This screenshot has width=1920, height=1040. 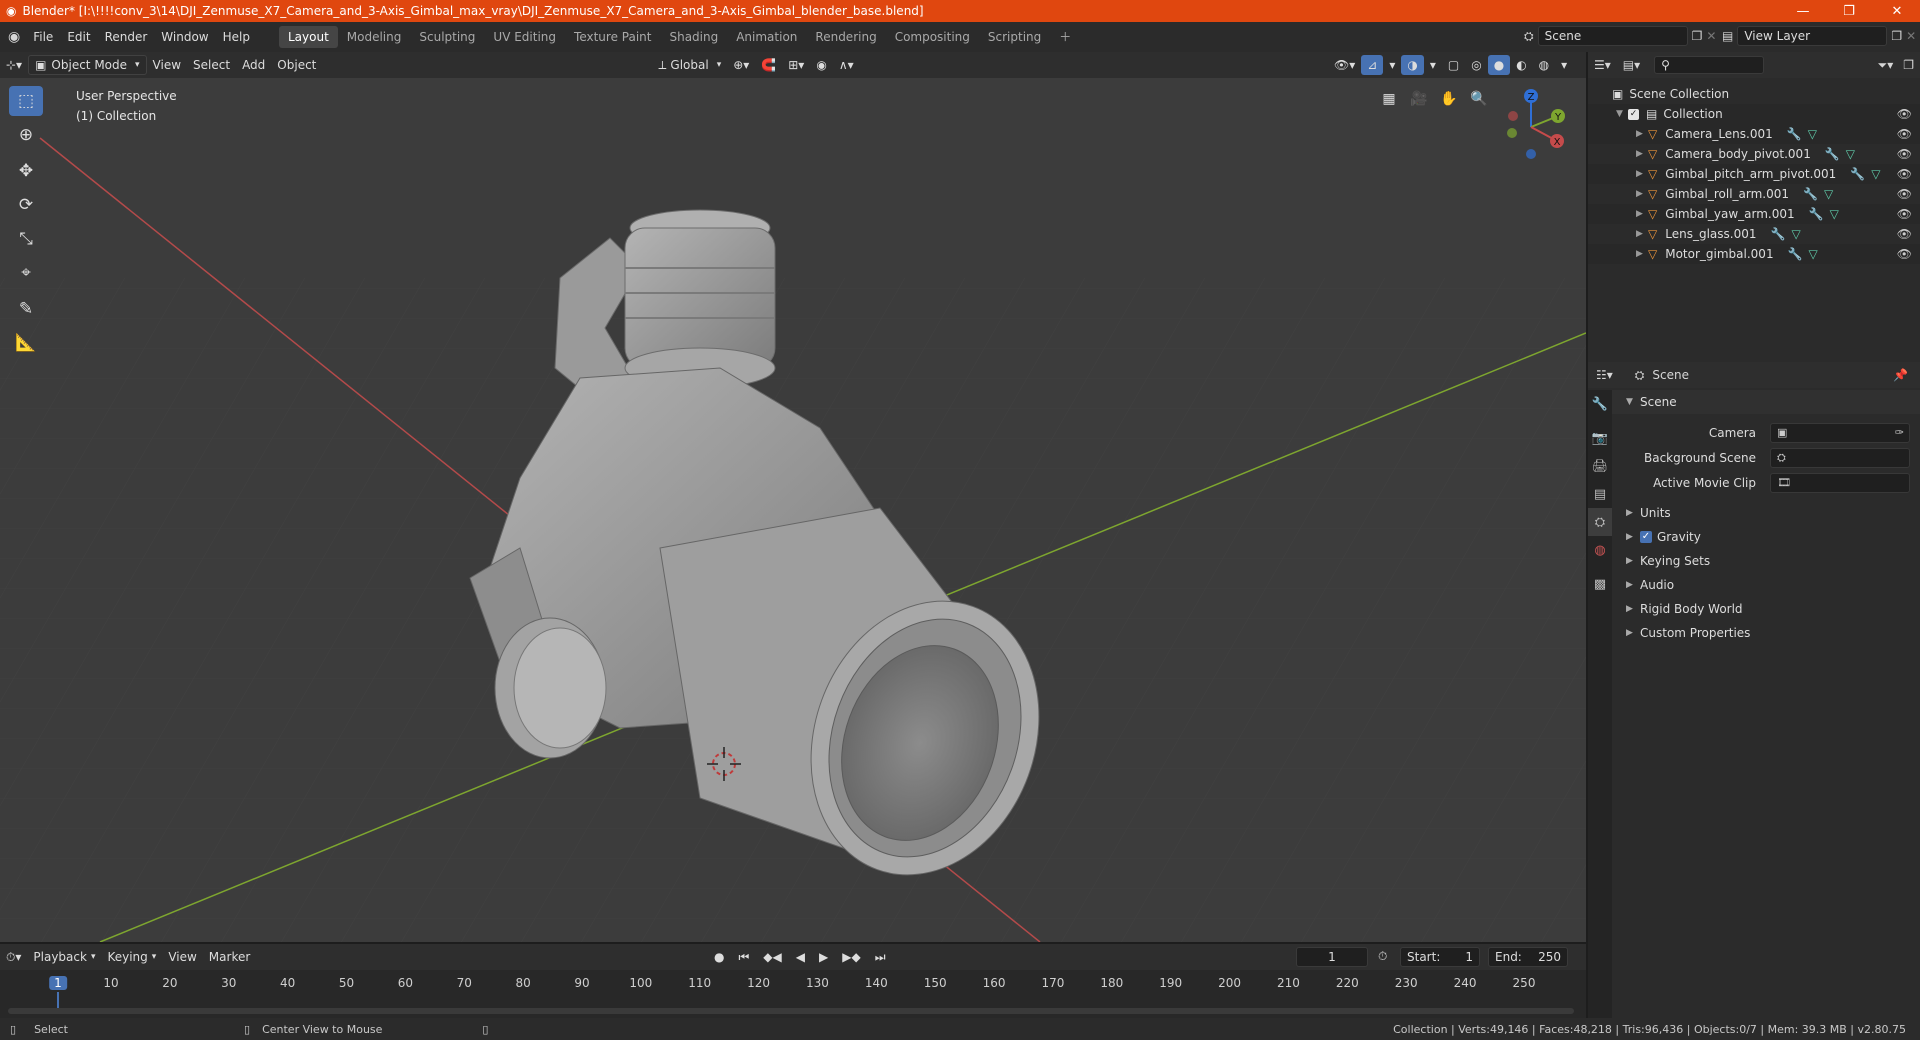 I want to click on falloff-icon: ∧▾, so click(x=846, y=65).